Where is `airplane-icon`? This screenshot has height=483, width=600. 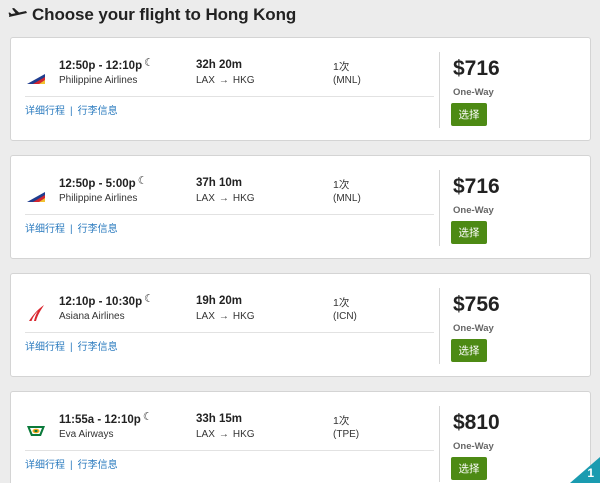
airplane-icon is located at coordinates (17, 12).